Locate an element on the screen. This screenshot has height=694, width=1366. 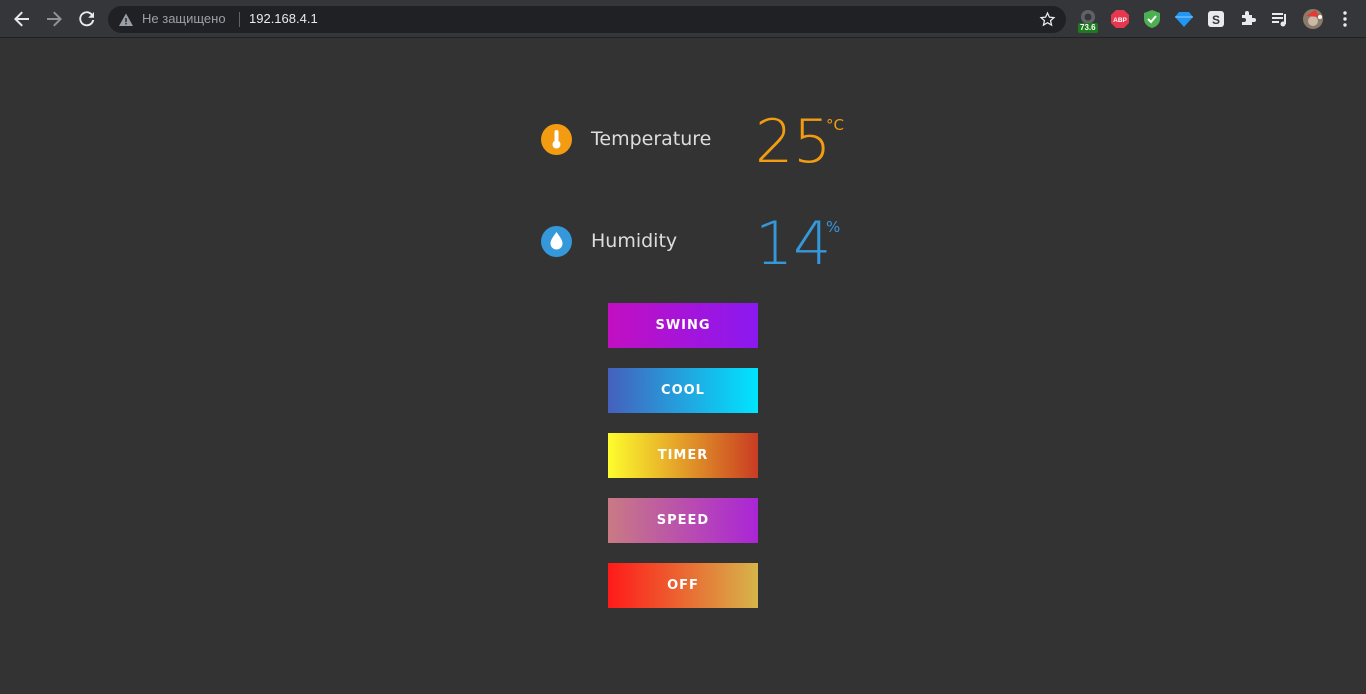
cool-button: COOL is located at coordinates (683, 390).